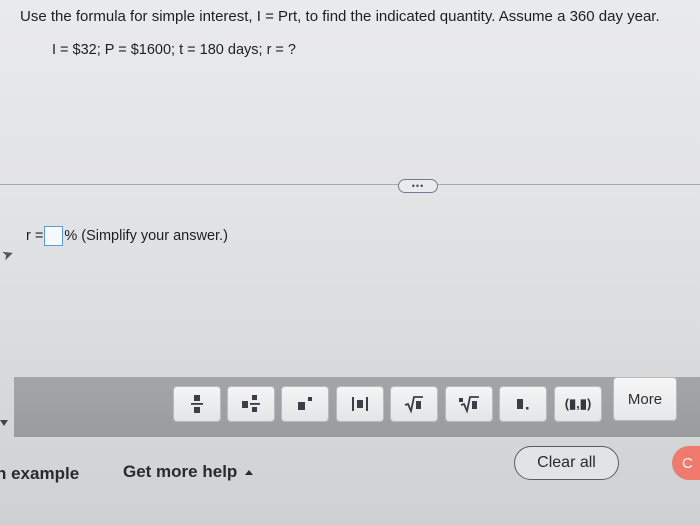 The image size is (700, 525). I want to click on exponent-button, so click(305, 404).